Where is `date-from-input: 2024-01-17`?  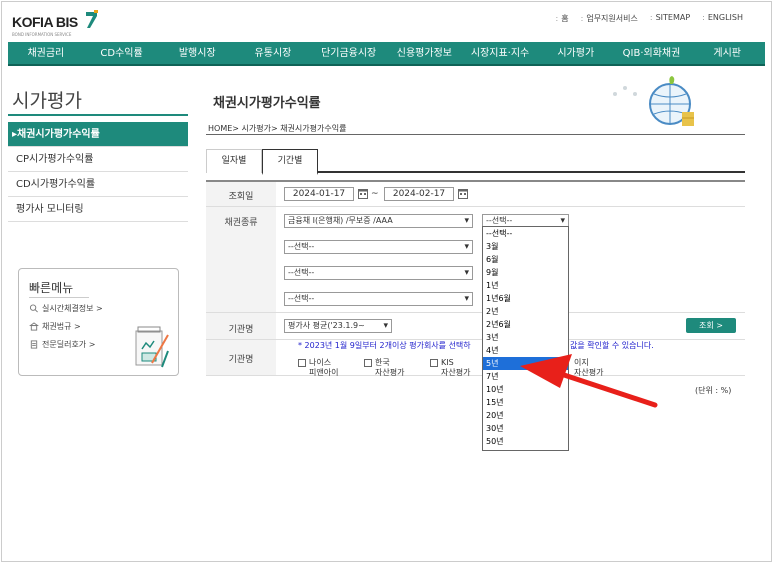 date-from-input: 2024-01-17 is located at coordinates (319, 194).